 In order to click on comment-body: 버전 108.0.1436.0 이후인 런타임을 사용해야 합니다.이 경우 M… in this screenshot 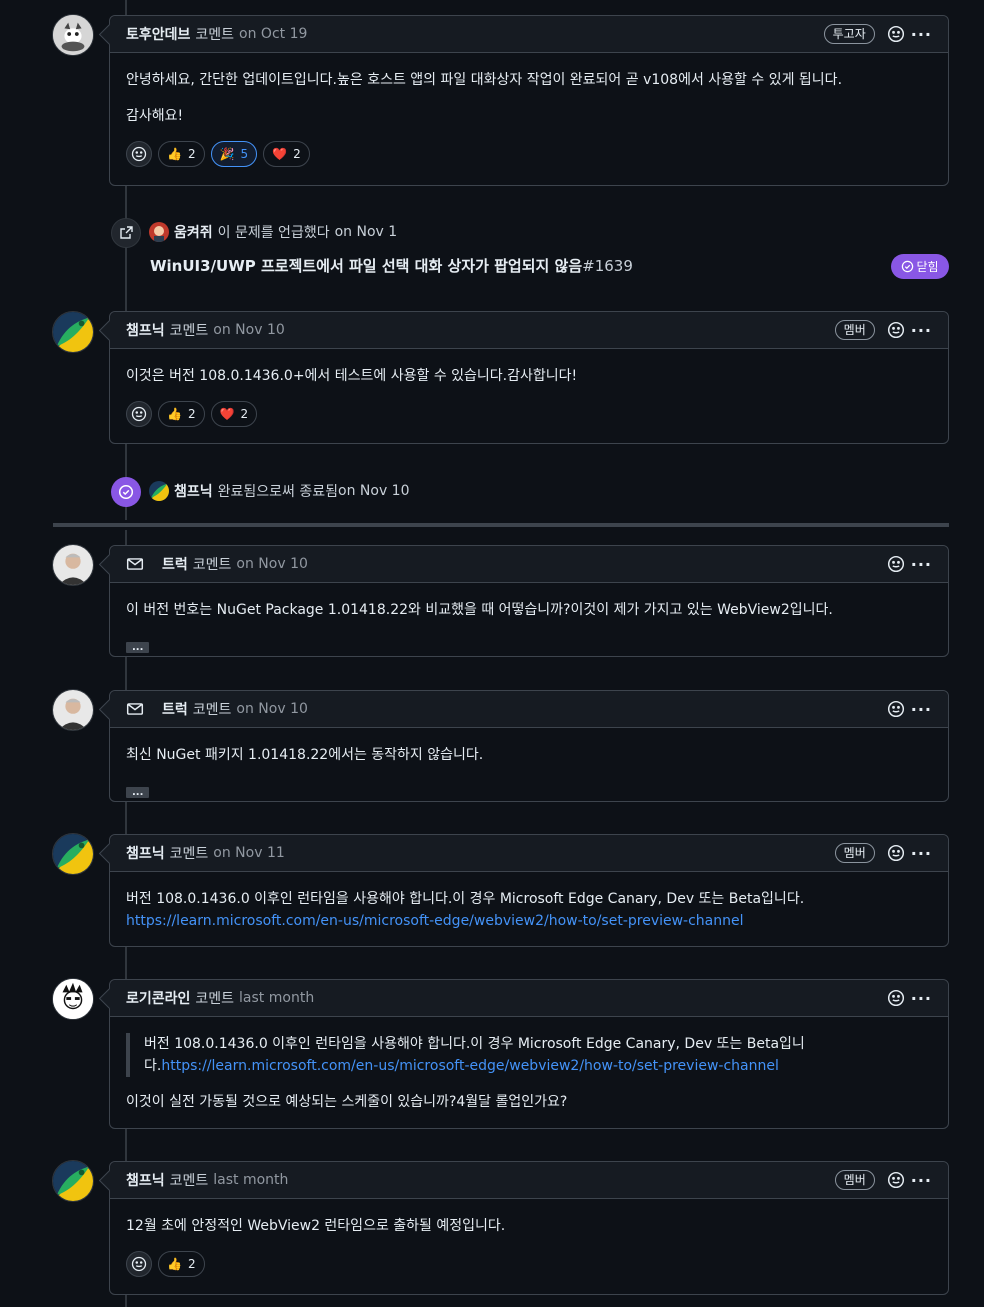, I will do `click(529, 1072)`.